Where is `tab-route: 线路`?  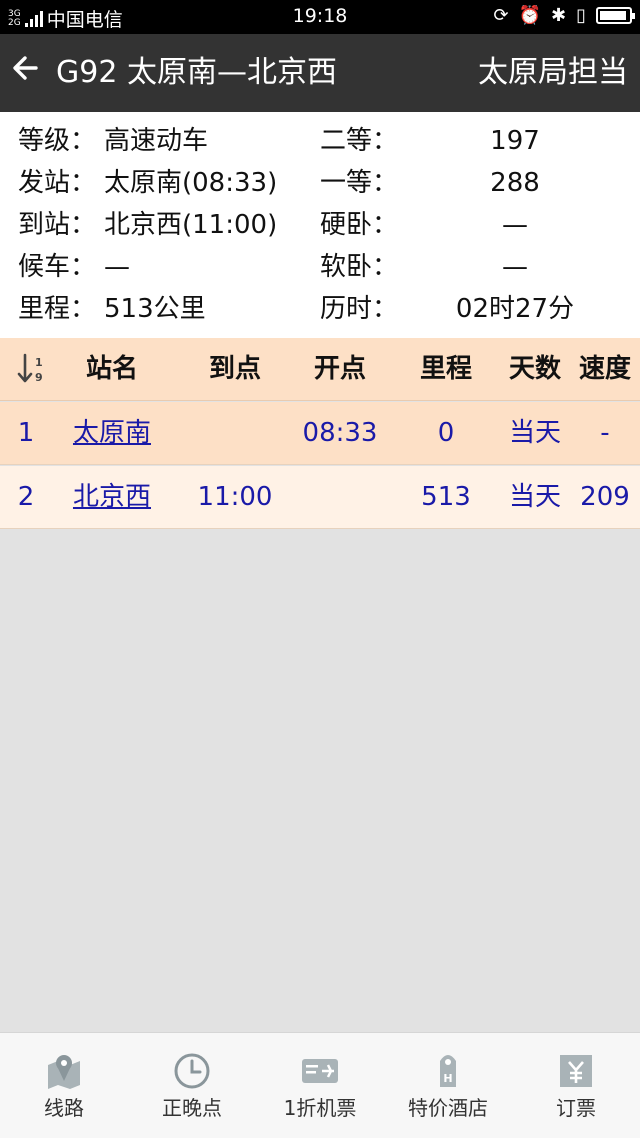 tab-route: 线路 is located at coordinates (64, 1085).